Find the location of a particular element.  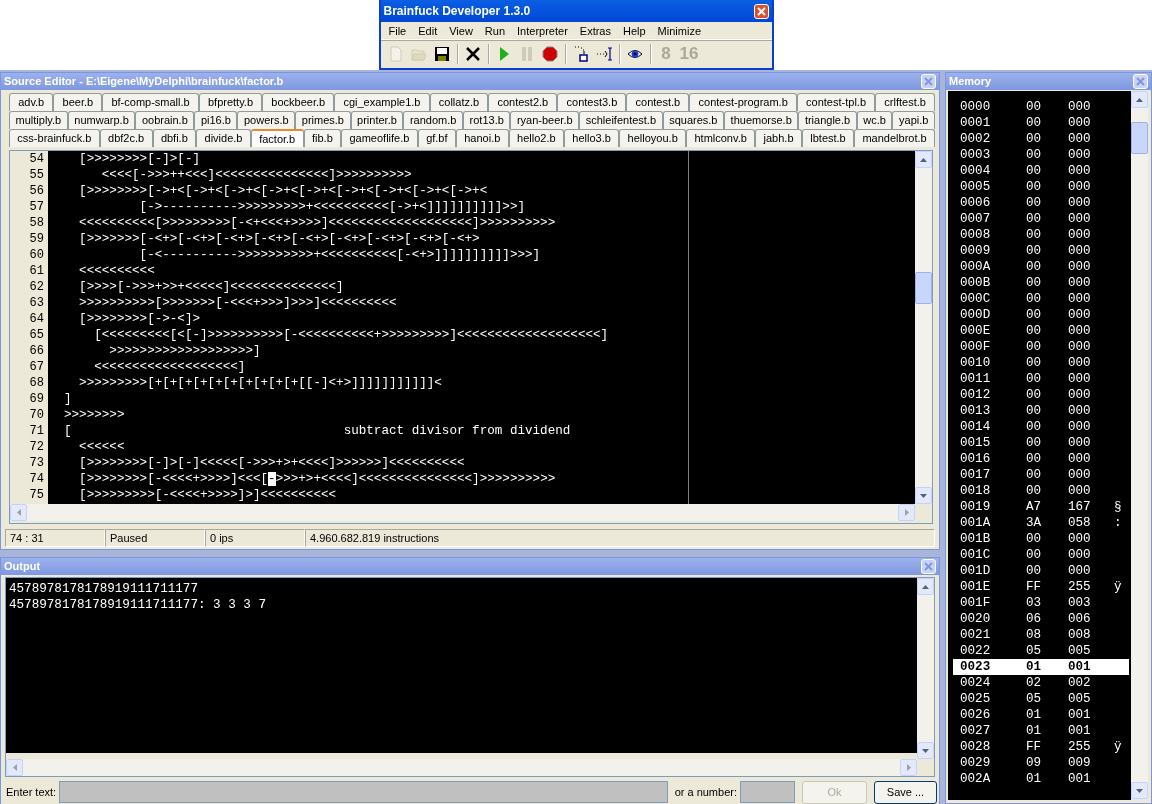

memory-row: 001C 00 000 is located at coordinates (1041, 555).